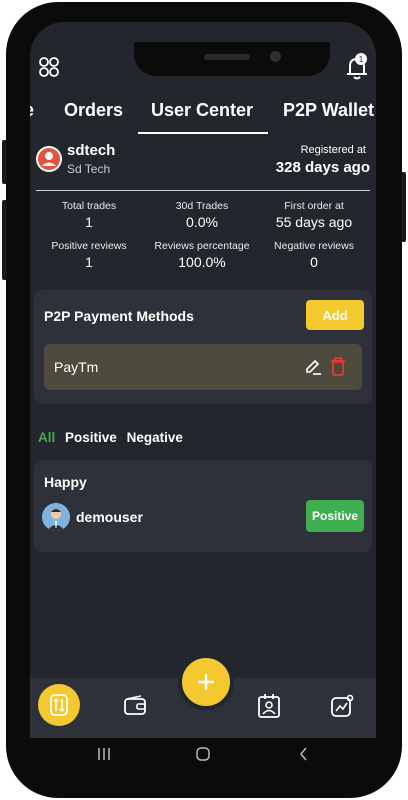 This screenshot has height=800, width=408. I want to click on tab-orders: Orders, so click(93, 110).